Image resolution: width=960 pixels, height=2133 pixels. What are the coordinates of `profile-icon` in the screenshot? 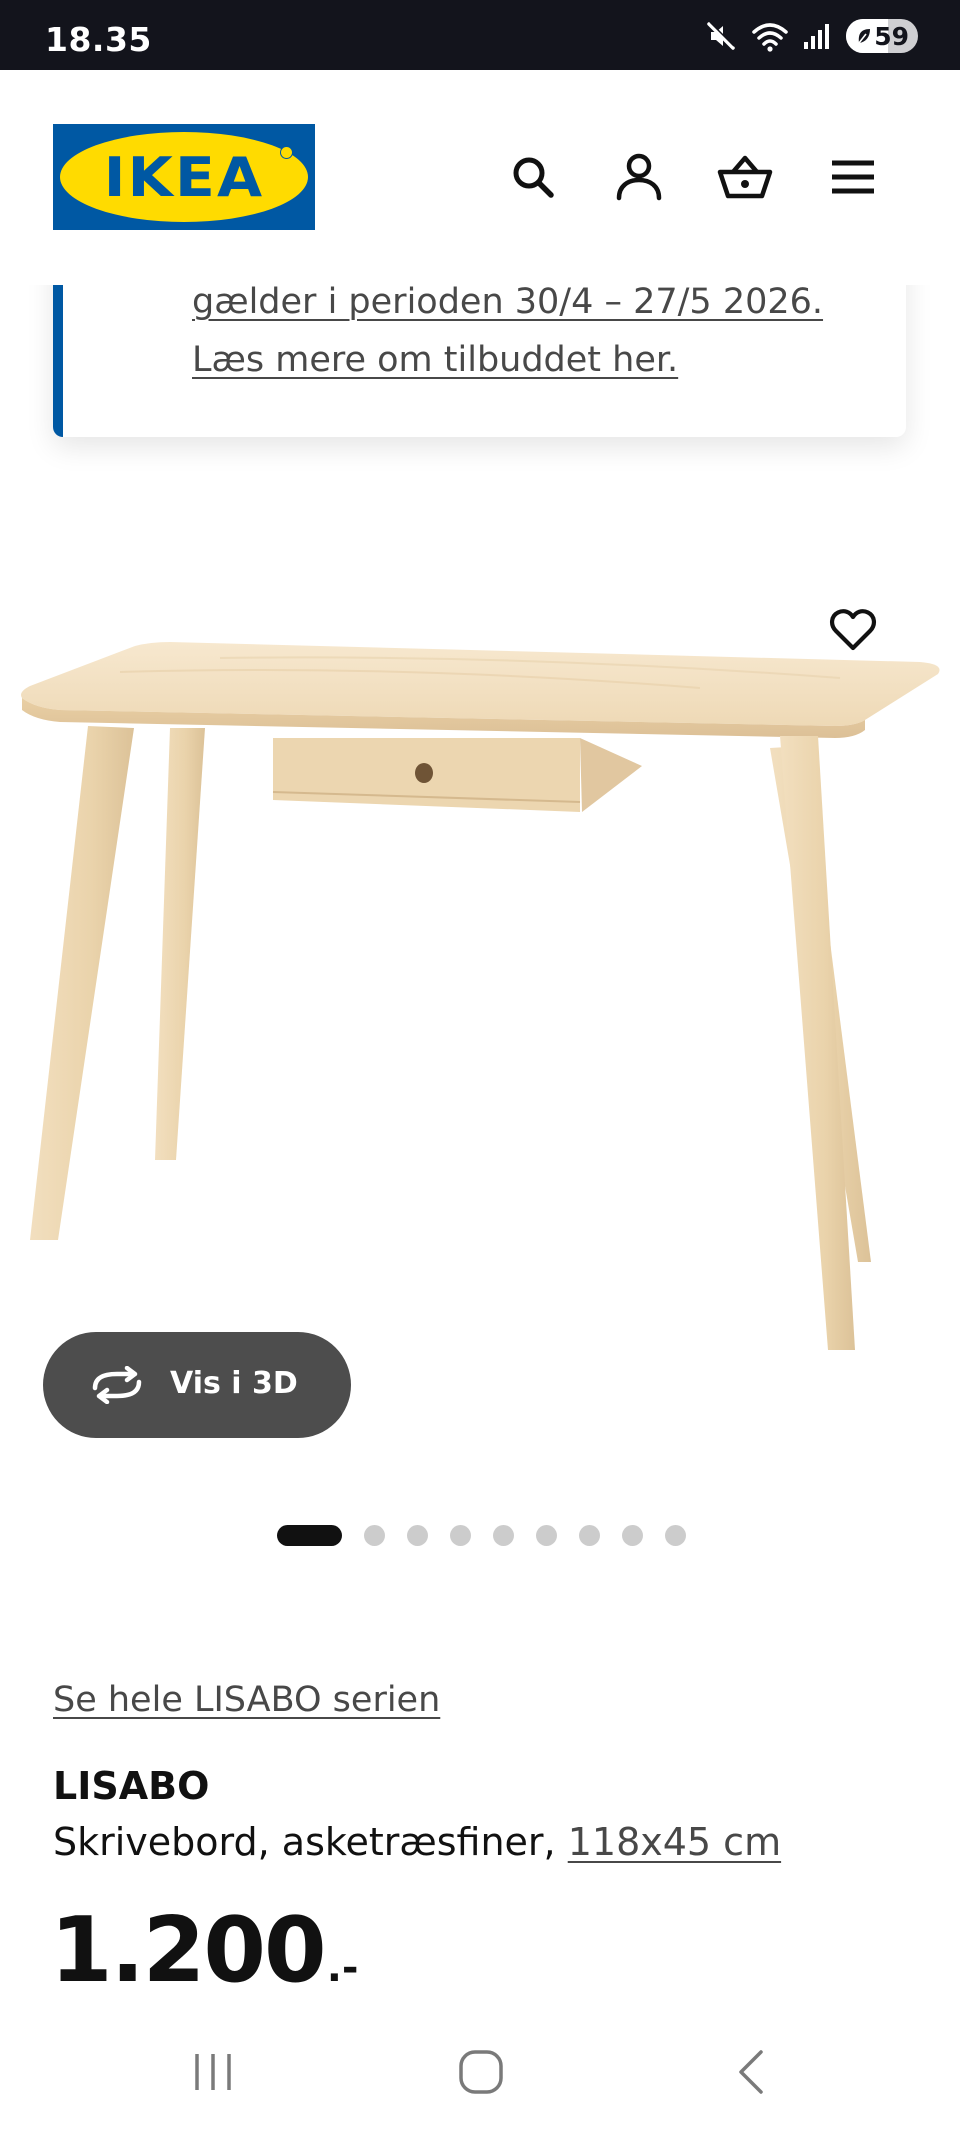 It's located at (639, 177).